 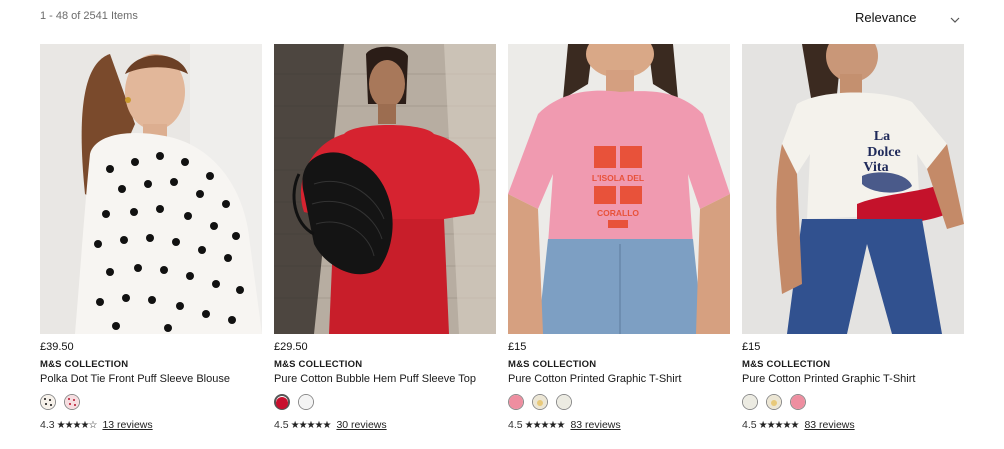 I want to click on sort-dropdown: Relevance, so click(x=910, y=18).